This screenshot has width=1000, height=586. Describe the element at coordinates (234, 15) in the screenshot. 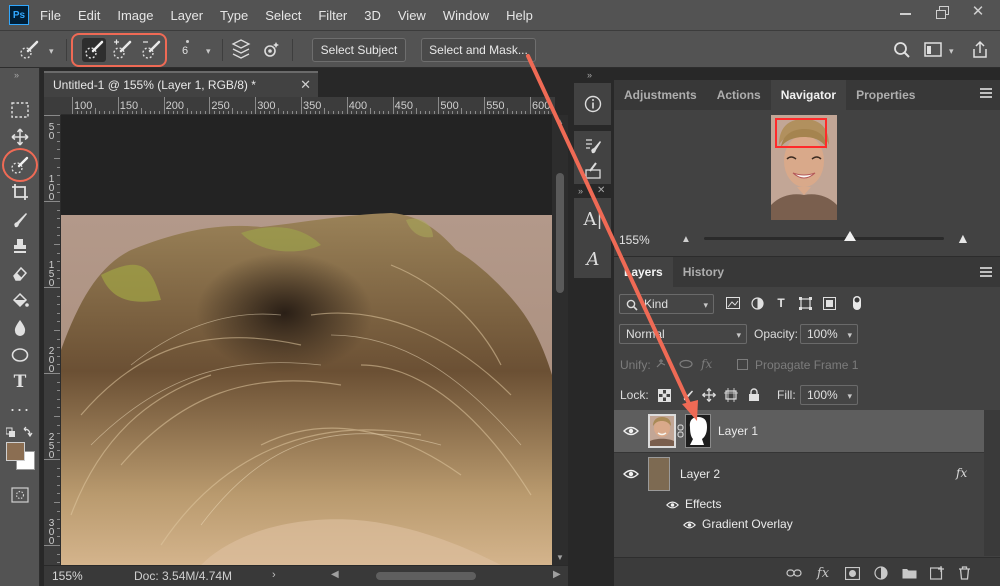

I see `menu-type: Type` at that location.